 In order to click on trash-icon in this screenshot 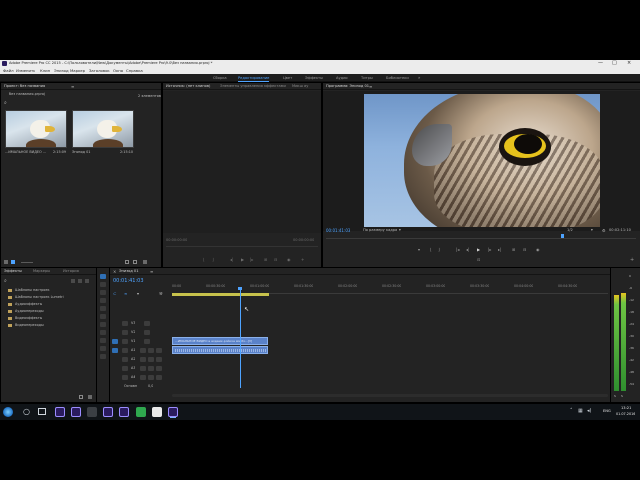, I will do `click(90, 397)`.